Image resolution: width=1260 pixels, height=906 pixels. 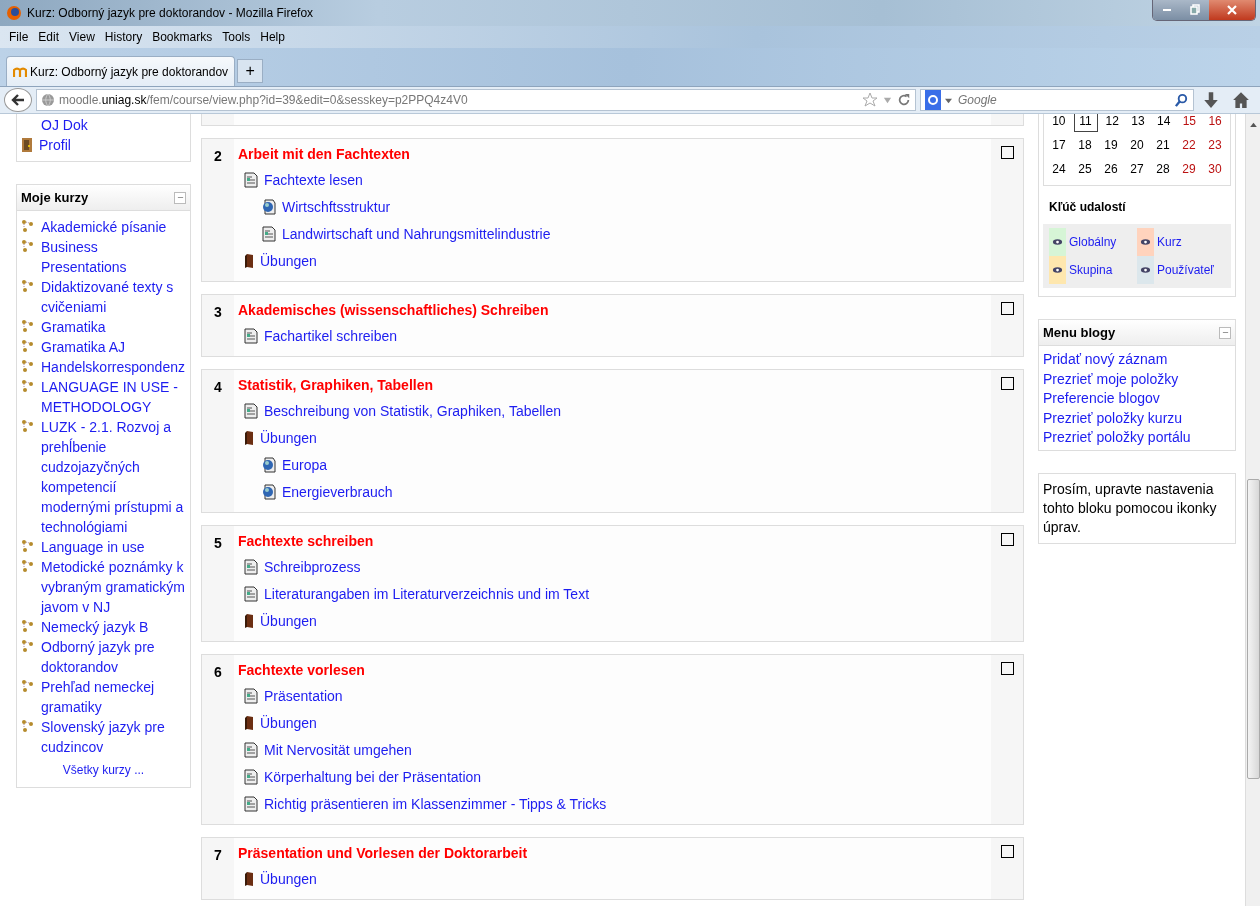 What do you see at coordinates (1189, 122) in the screenshot?
I see `calendar-day: 15` at bounding box center [1189, 122].